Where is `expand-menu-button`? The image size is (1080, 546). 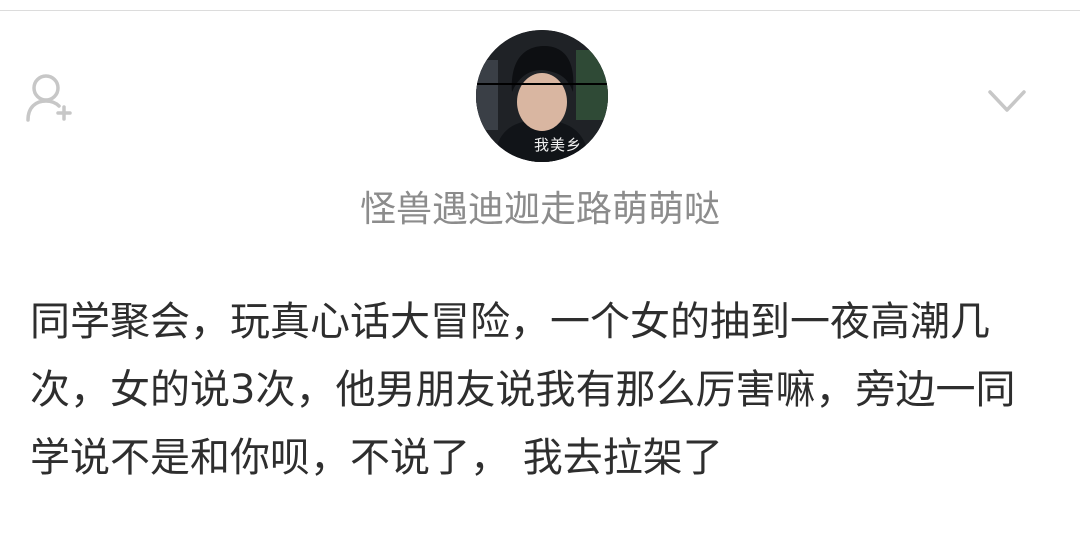 expand-menu-button is located at coordinates (1007, 100).